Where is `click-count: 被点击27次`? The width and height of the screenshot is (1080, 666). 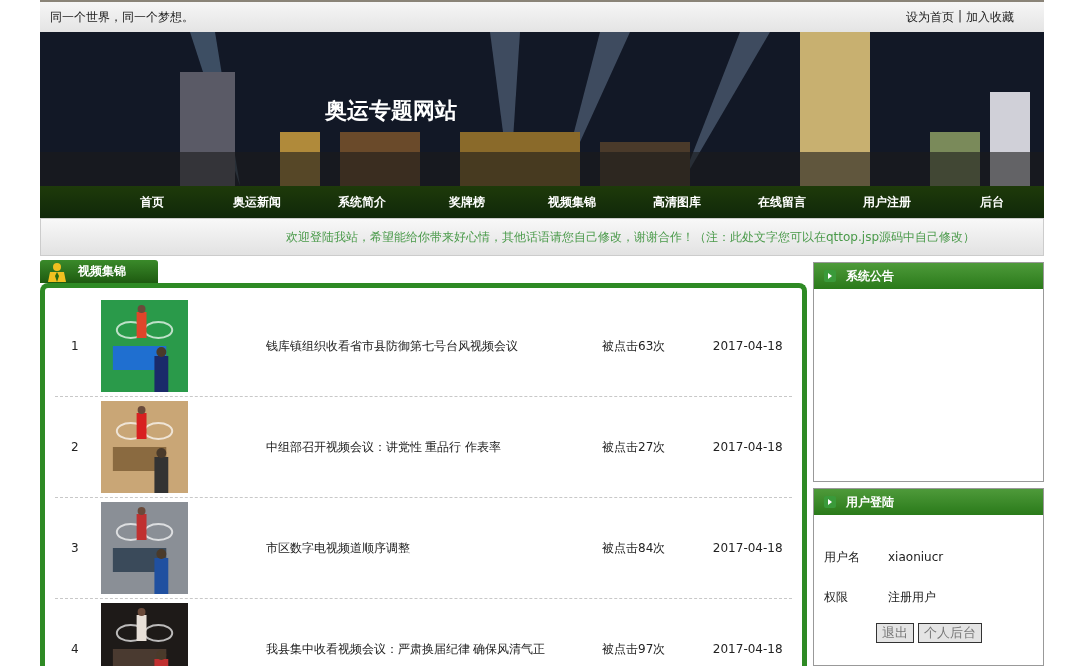
click-count: 被点击27次 is located at coordinates (634, 447).